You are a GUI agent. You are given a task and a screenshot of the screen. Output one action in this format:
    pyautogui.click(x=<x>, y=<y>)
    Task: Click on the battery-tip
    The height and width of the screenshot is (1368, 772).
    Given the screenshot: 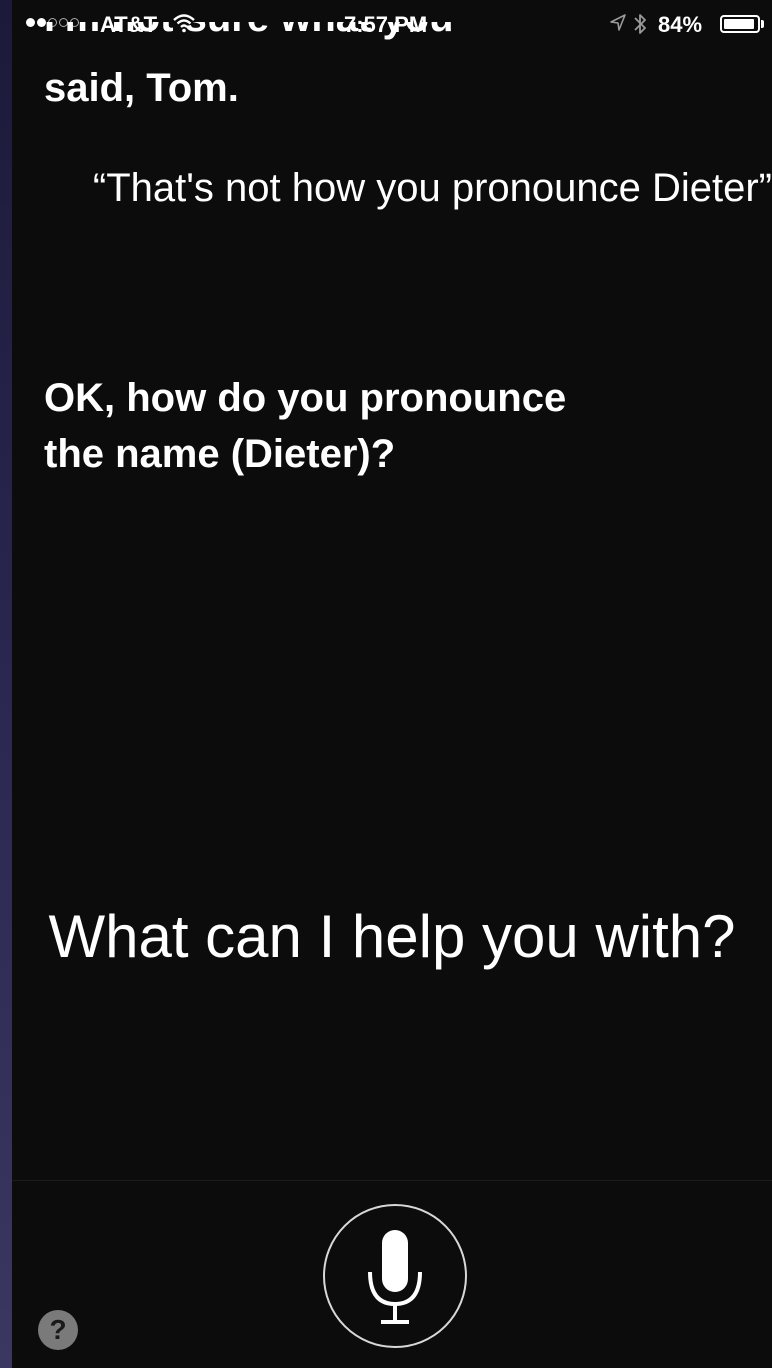 What is the action you would take?
    pyautogui.click(x=762, y=24)
    